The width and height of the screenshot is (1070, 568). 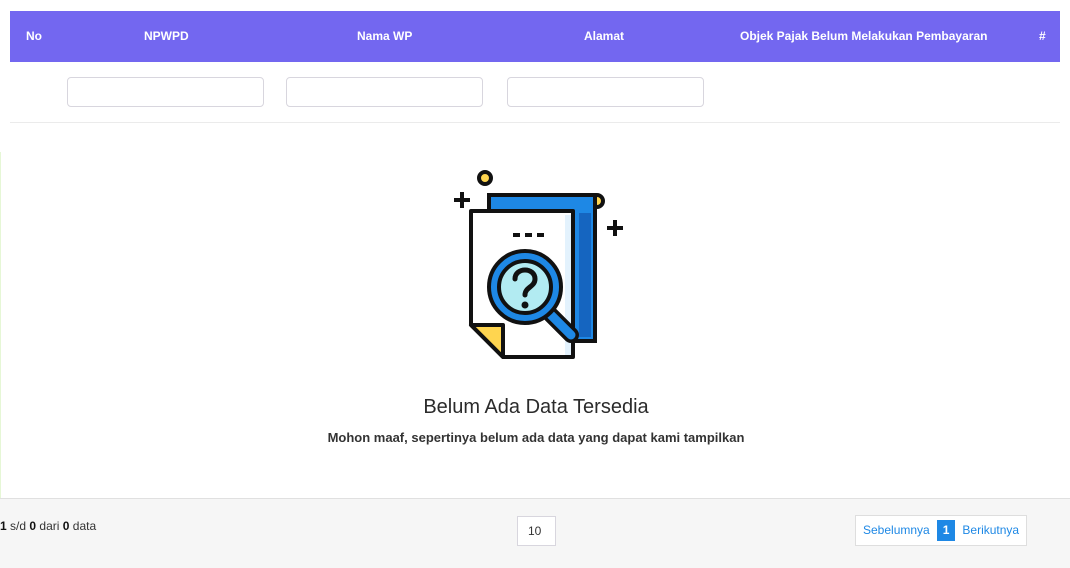 I want to click on prev-page-button: Sebelumnya, so click(x=896, y=530).